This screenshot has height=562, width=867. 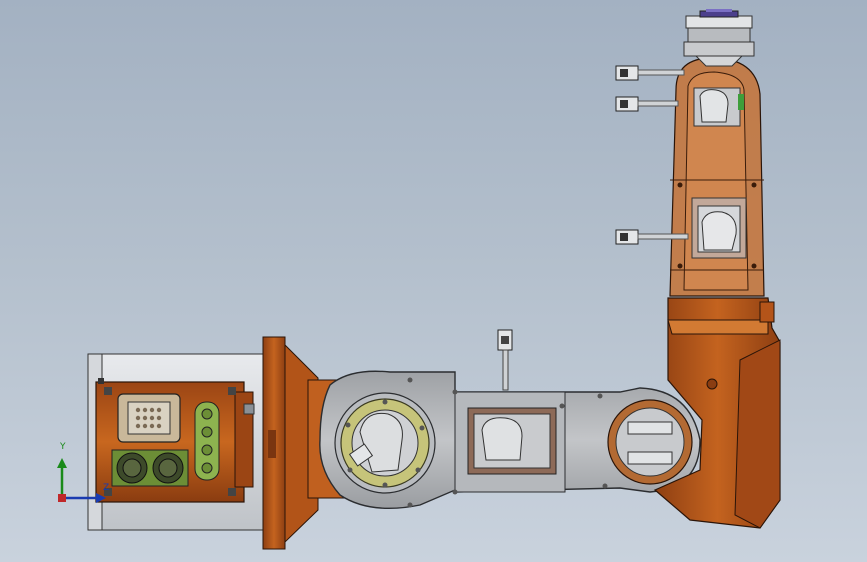 What do you see at coordinates (505, 360) in the screenshot?
I see `cable-connector-top` at bounding box center [505, 360].